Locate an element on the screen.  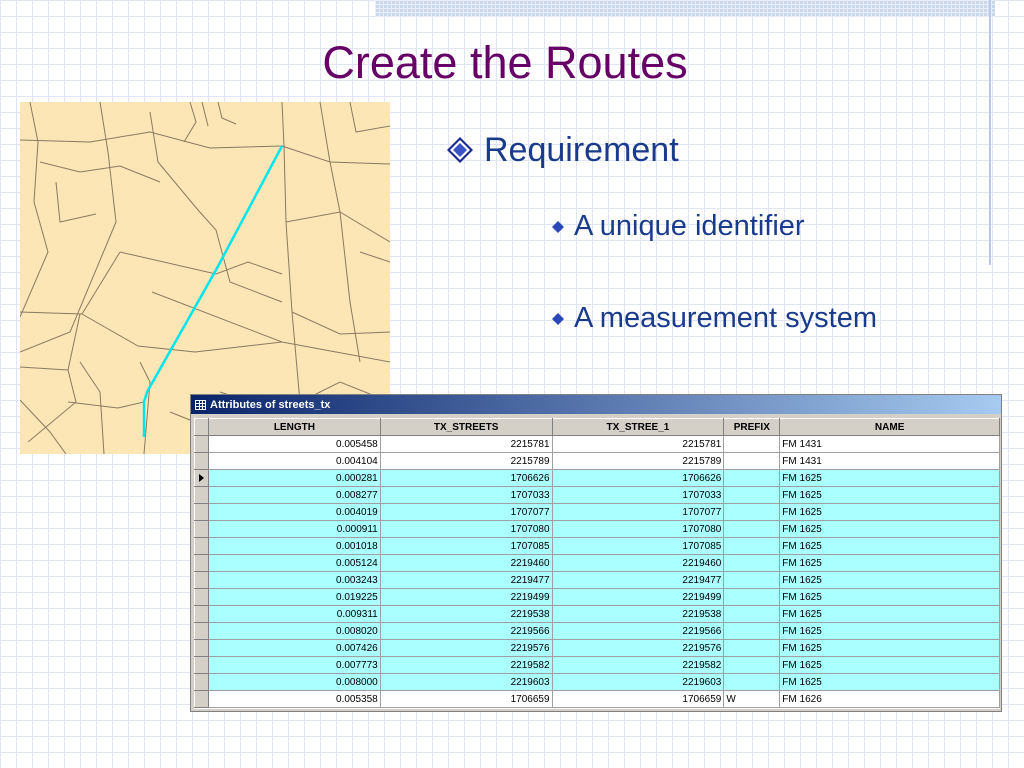
cell-tx-streets: 2219603 is located at coordinates (466, 682).